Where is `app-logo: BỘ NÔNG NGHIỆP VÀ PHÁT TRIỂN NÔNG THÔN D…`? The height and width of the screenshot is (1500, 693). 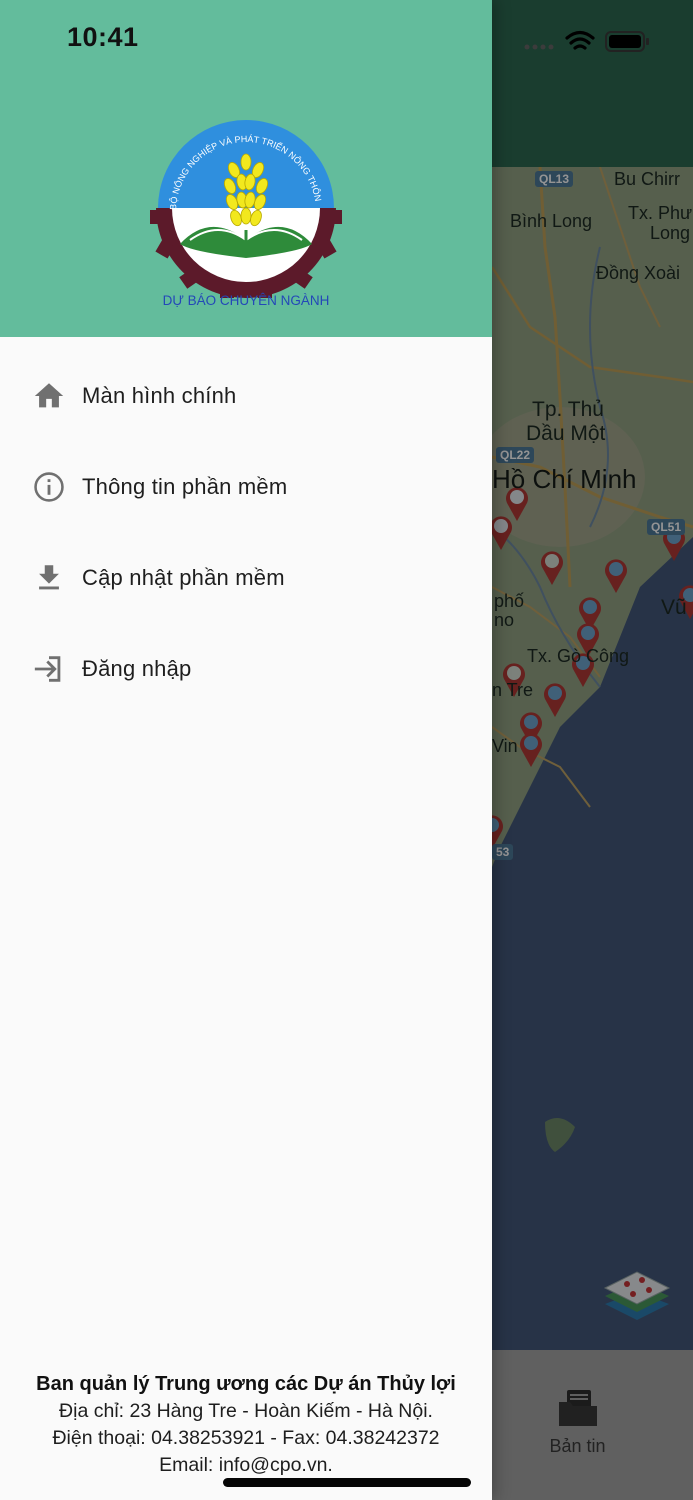
app-logo: BỘ NÔNG NGHIỆP VÀ PHÁT TRIỂN NÔNG THÔN D… is located at coordinates (246, 214).